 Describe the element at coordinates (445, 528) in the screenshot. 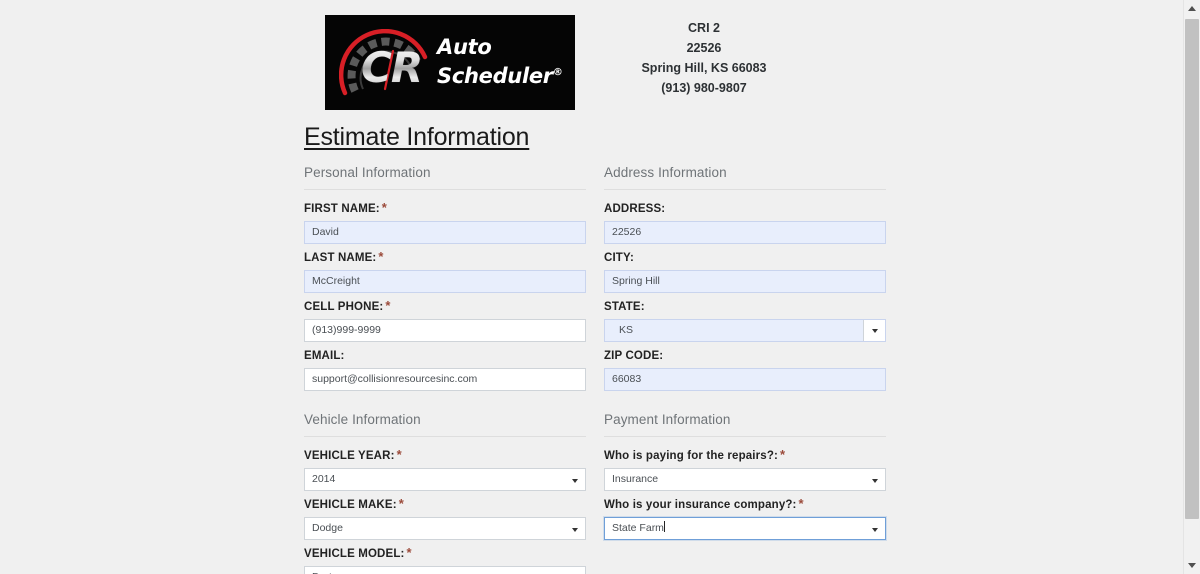

I see `select-vehicle-make: Dodge` at that location.